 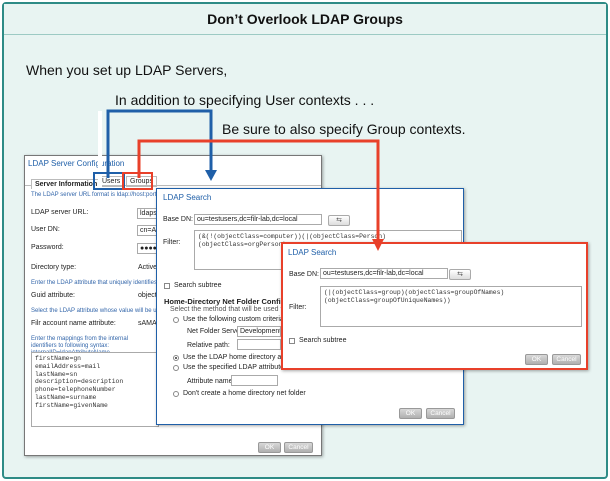 I want to click on groups-callout-arrow, so click(x=260, y=195).